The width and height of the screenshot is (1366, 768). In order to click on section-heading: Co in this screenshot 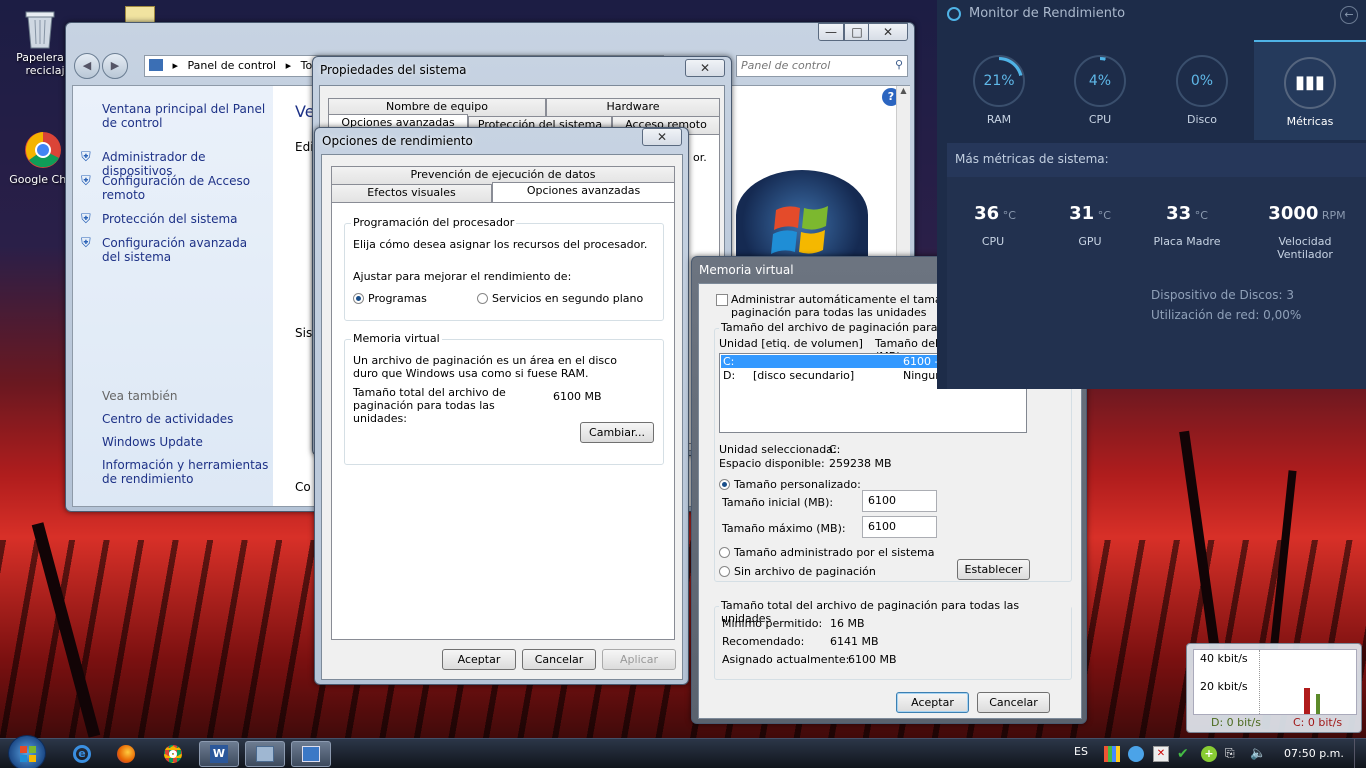, I will do `click(303, 487)`.